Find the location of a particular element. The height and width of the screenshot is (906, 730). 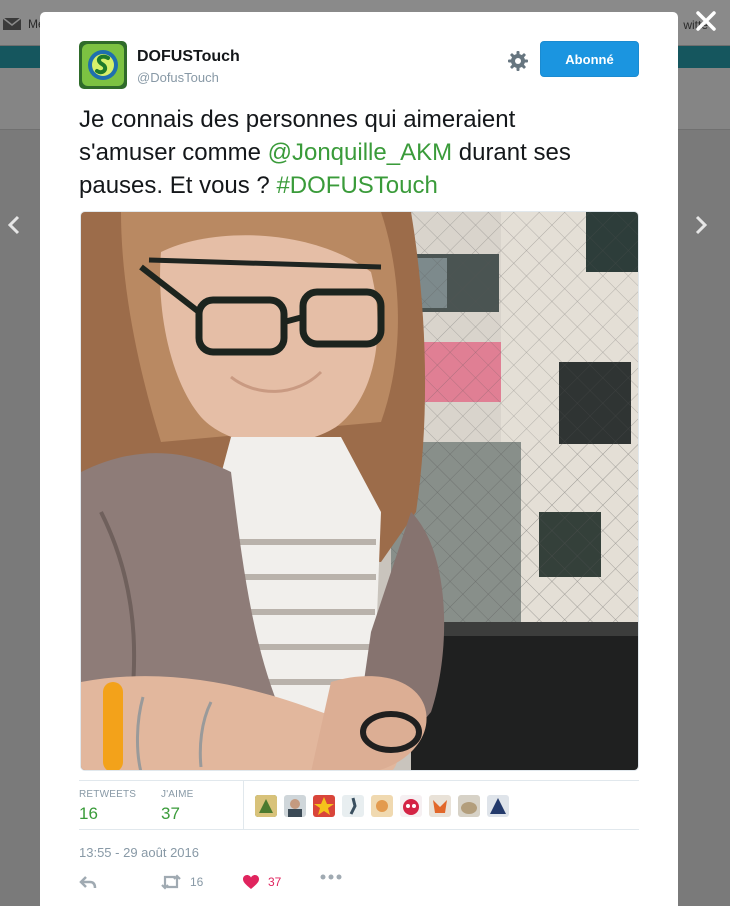

close-button is located at coordinates (706, 21).